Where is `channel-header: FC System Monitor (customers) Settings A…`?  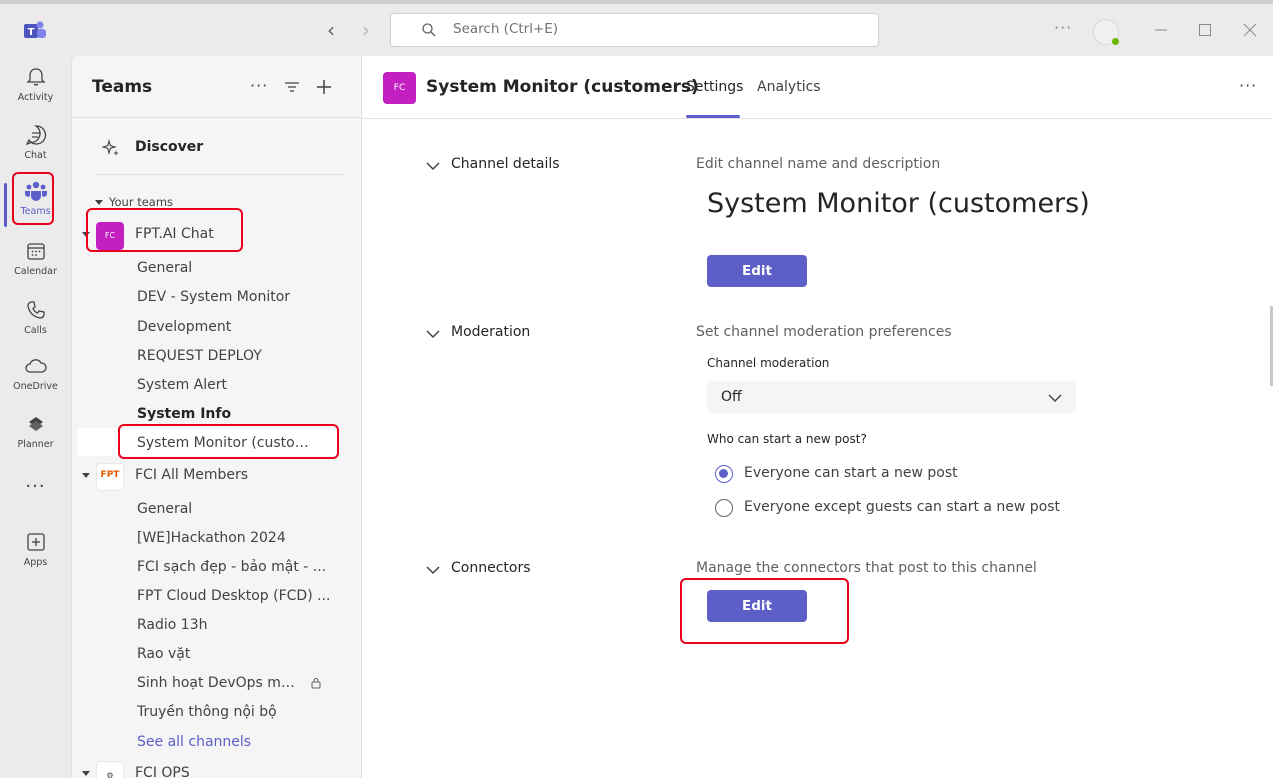 channel-header: FC System Monitor (customers) Settings A… is located at coordinates (817, 87).